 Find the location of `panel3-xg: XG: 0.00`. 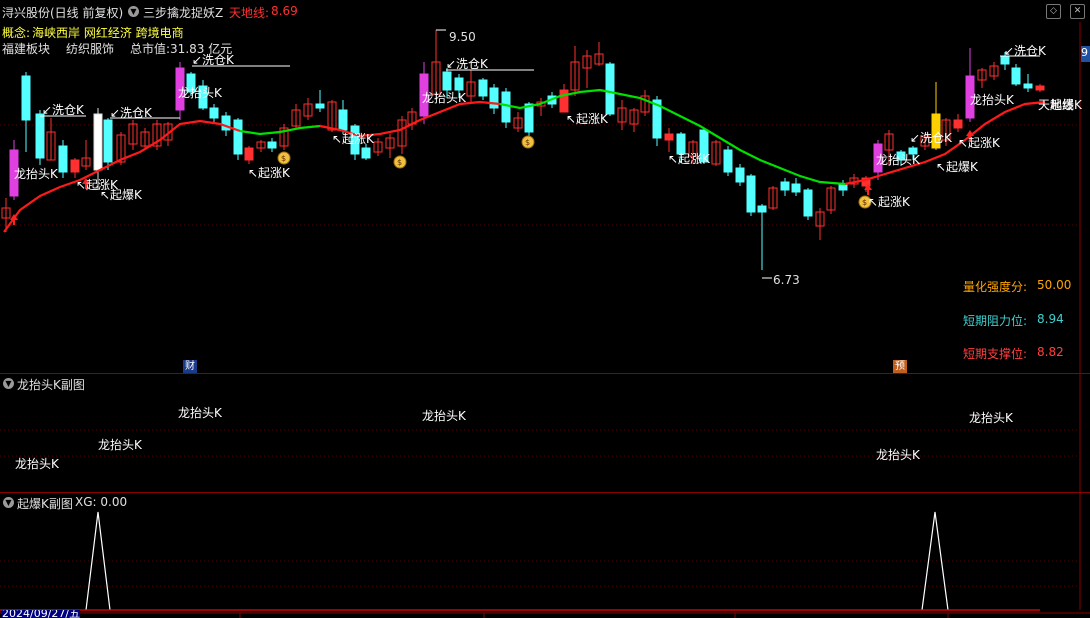

panel3-xg: XG: 0.00 is located at coordinates (101, 502).